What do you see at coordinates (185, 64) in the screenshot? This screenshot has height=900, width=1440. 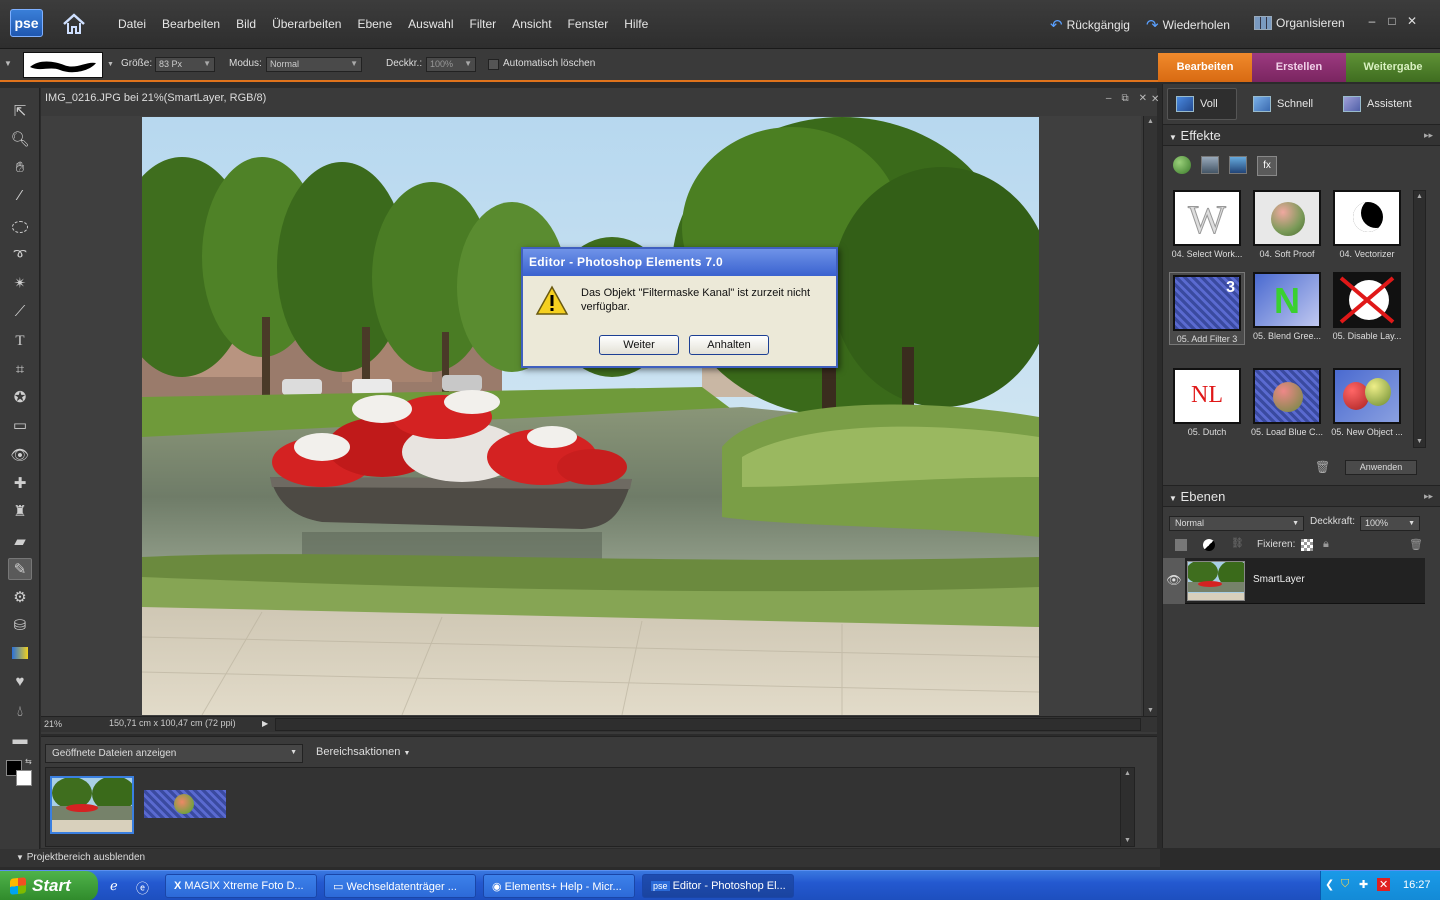 I see `size-input: 83 Px ▼` at bounding box center [185, 64].